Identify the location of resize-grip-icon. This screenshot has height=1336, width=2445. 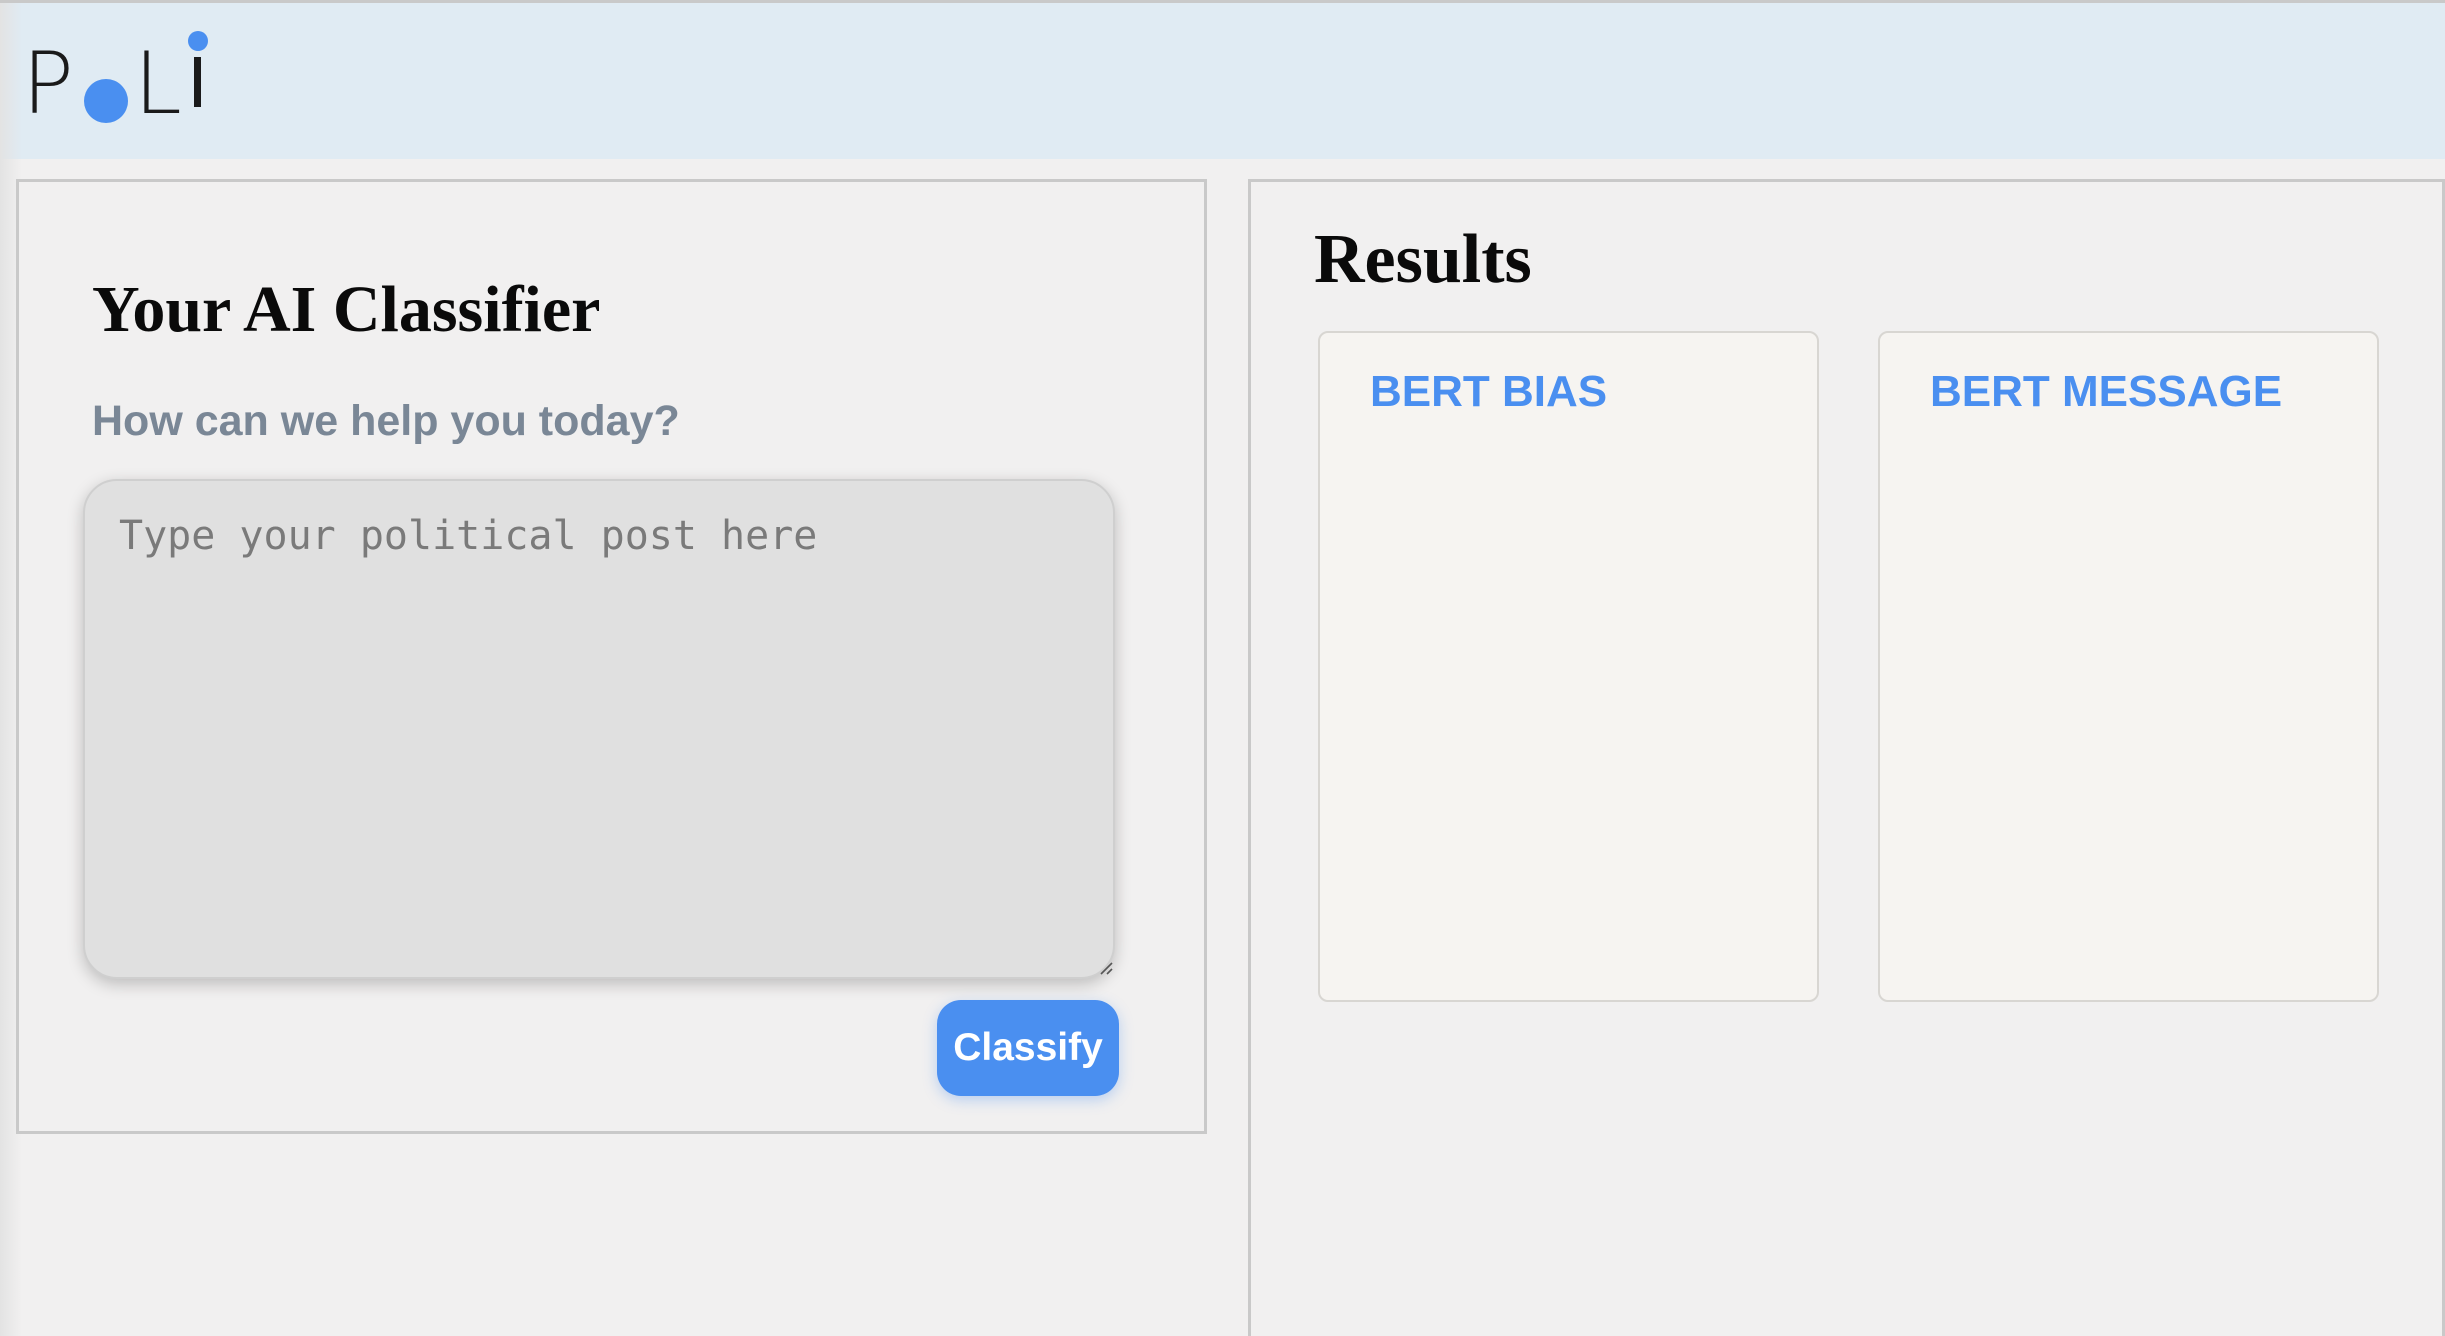
(1105, 967).